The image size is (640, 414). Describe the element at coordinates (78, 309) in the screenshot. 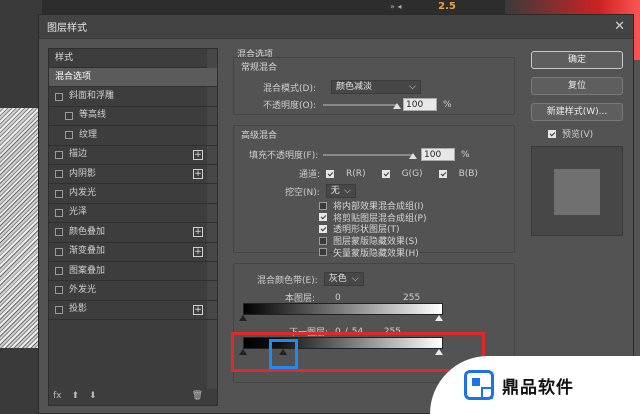

I see `style-item-label: 投影` at that location.